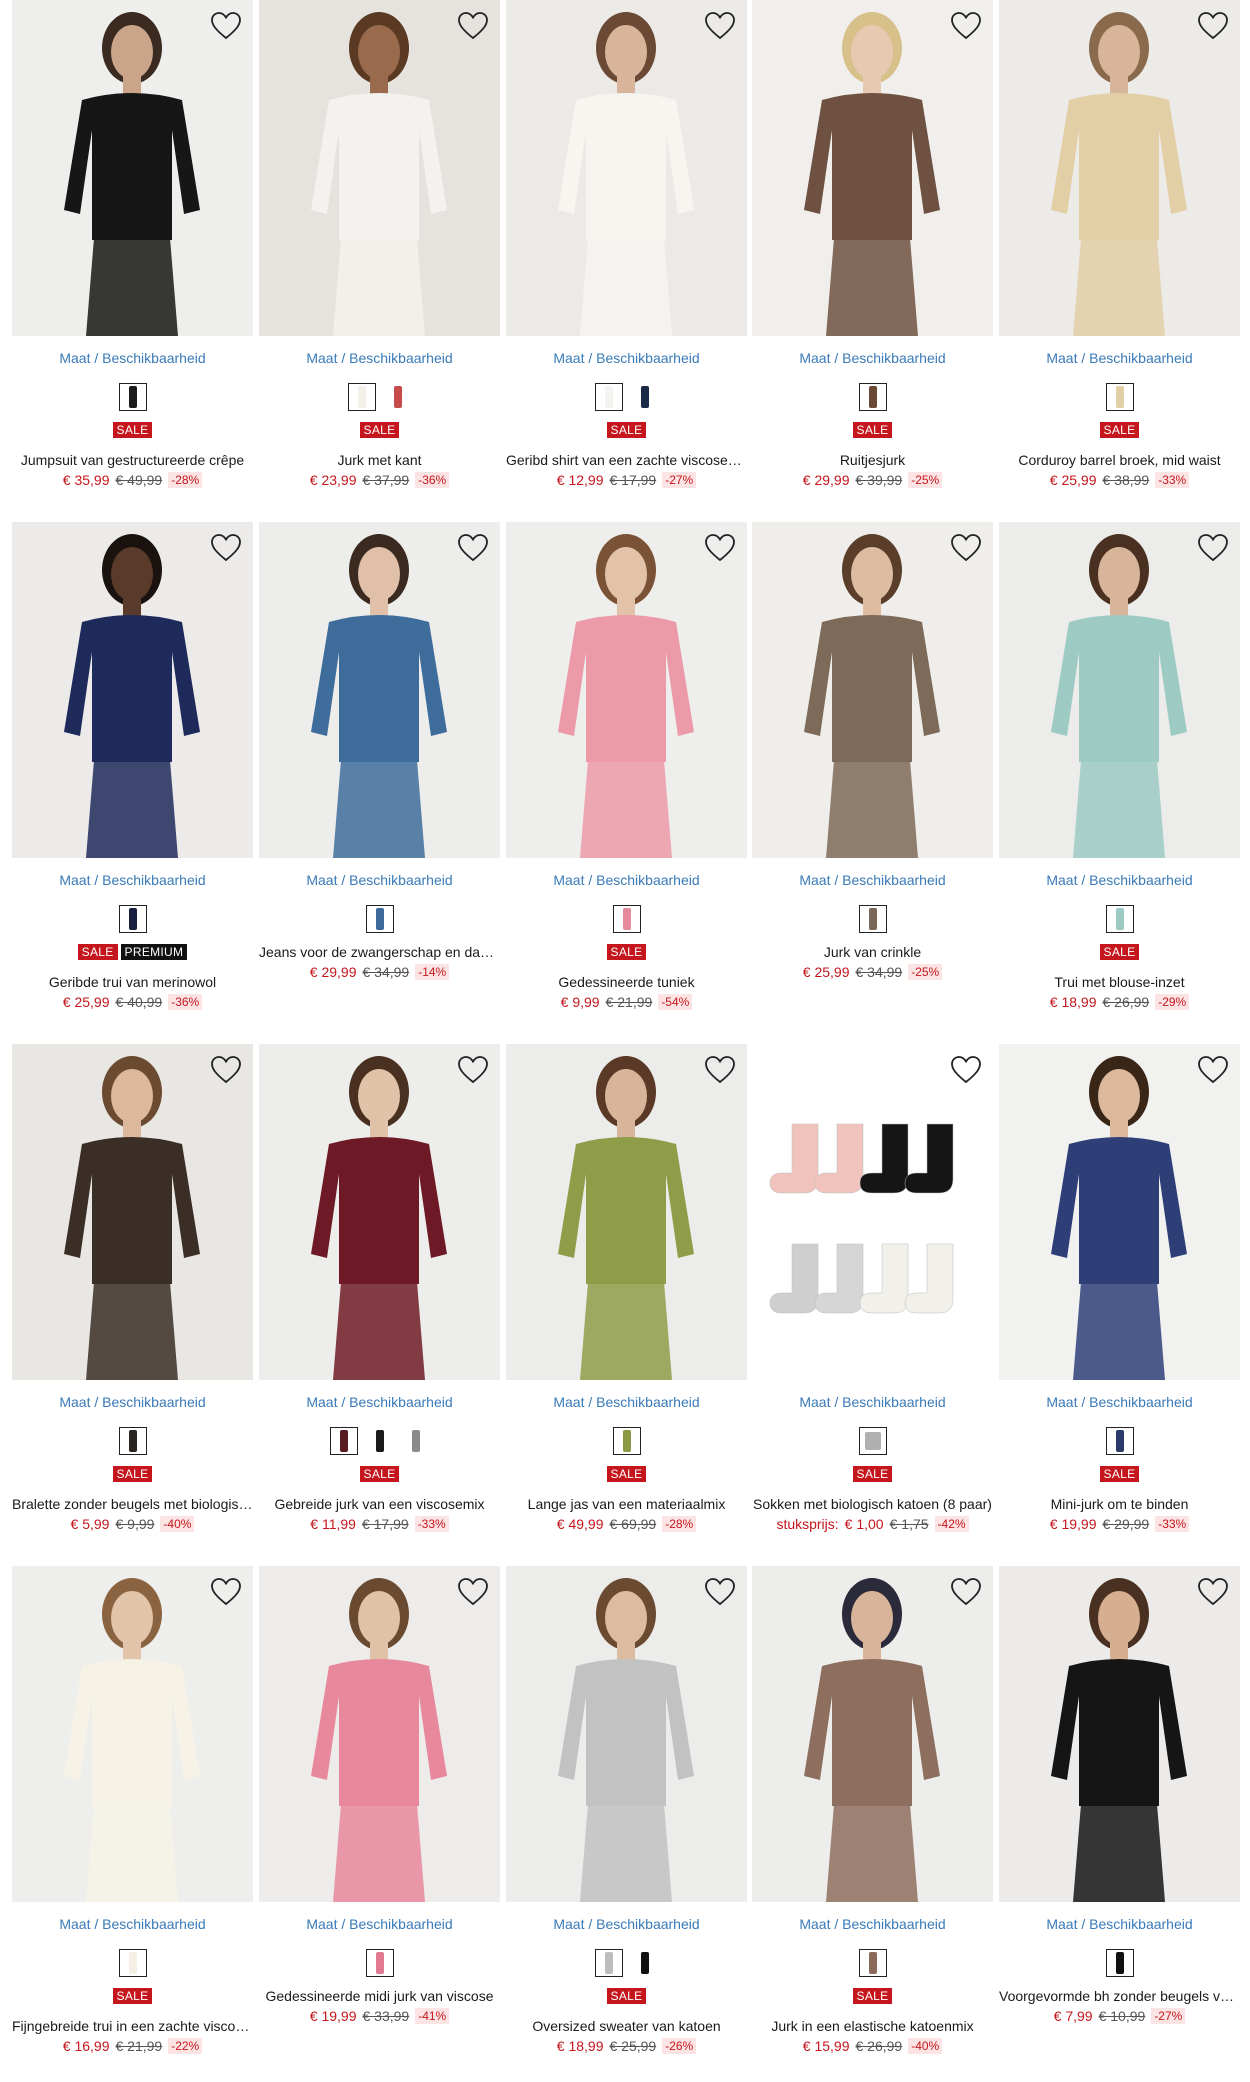 This screenshot has height=2082, width=1250. Describe the element at coordinates (626, 982) in the screenshot. I see `product-title: Gedessineerde tuniek` at that location.